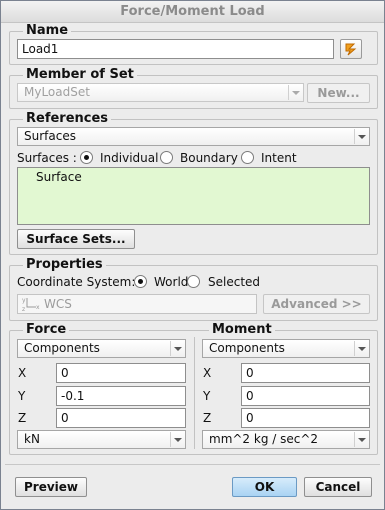  I want to click on force-z-label: Z, so click(22, 418).